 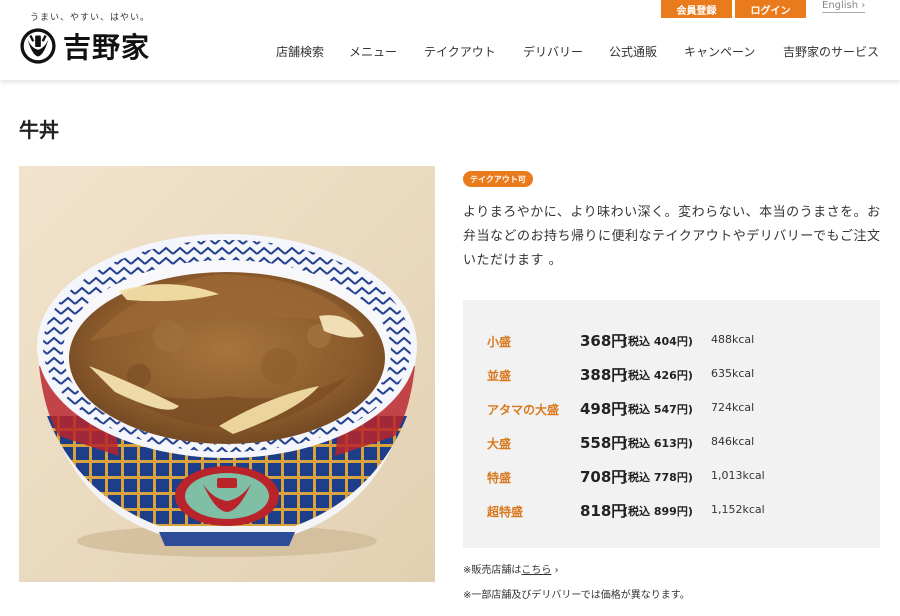 I want to click on page-title: 牛丼, so click(x=39, y=130).